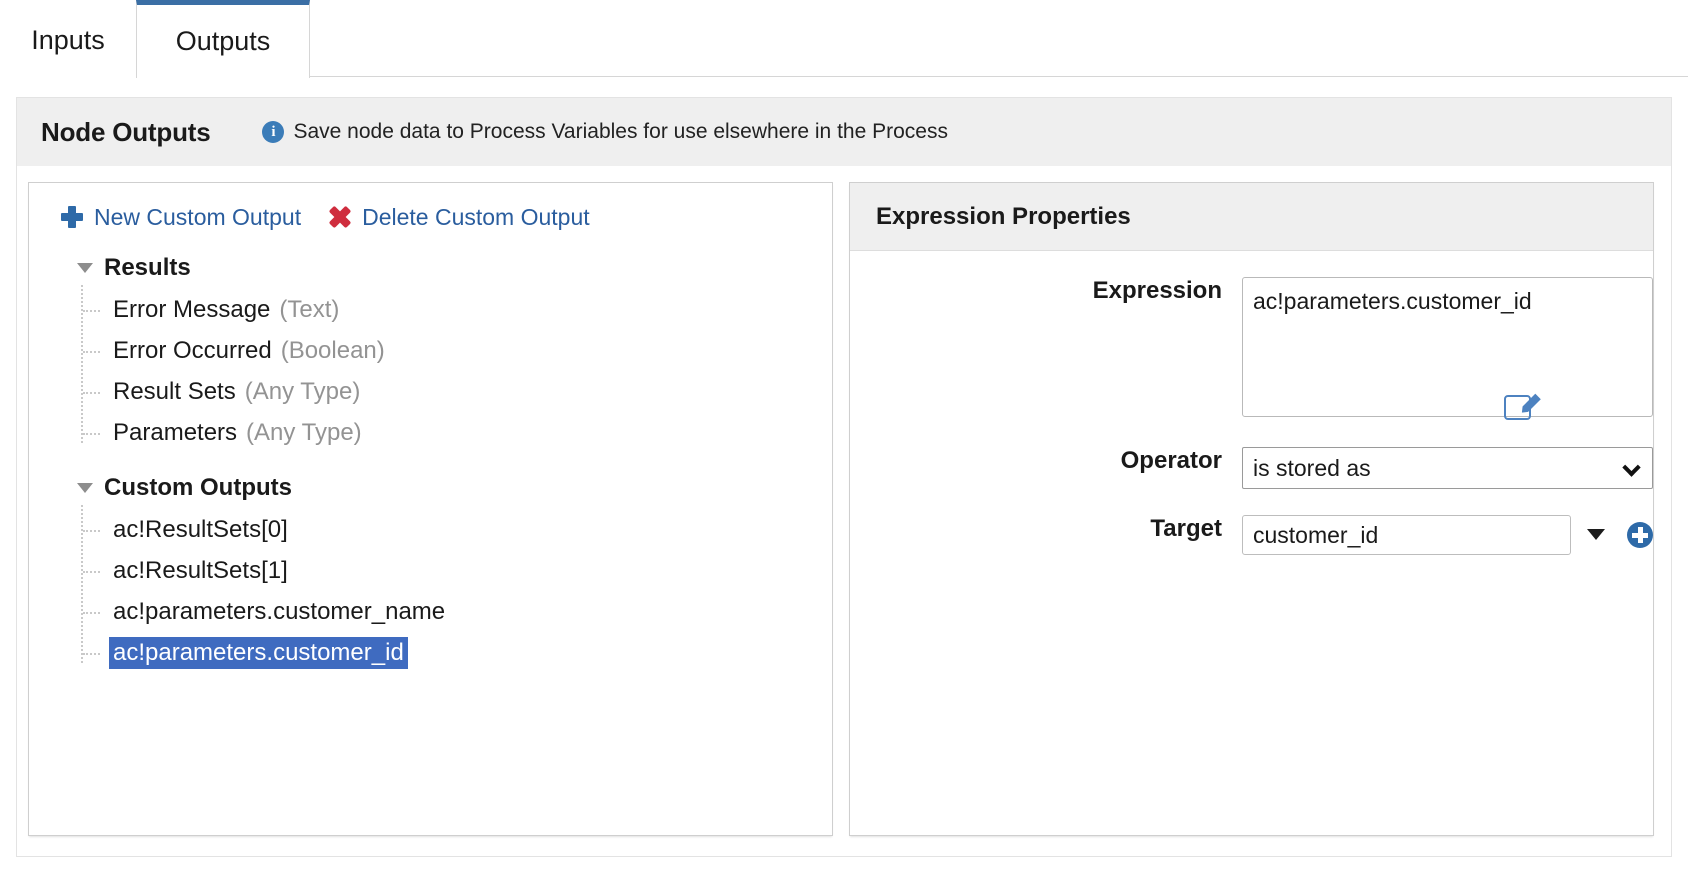 The image size is (1688, 876). I want to click on tree-item-label: Error Message (Text), so click(226, 310).